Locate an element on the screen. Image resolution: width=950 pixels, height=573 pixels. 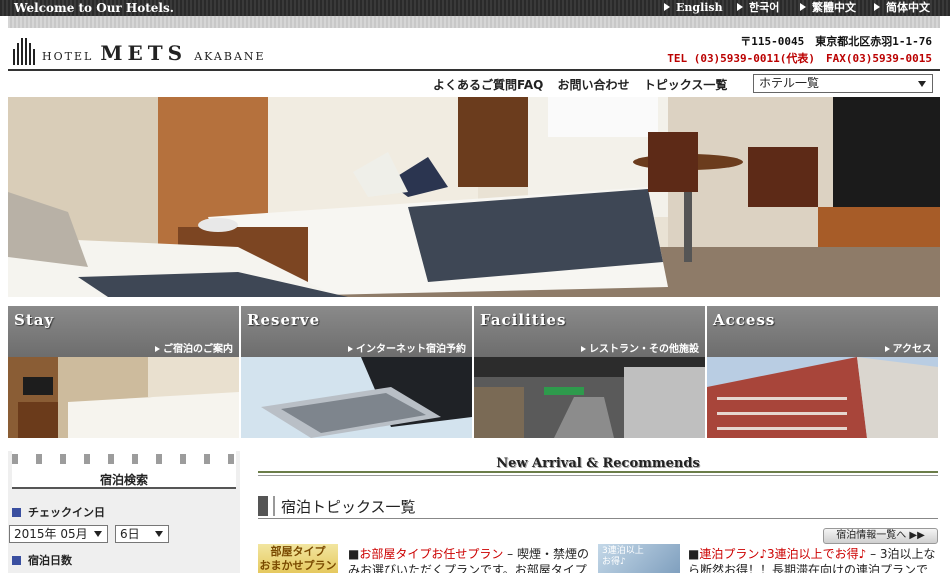
plan-multi-night-thumbnail: 3連泊以上 お得♪ is located at coordinates (639, 558).